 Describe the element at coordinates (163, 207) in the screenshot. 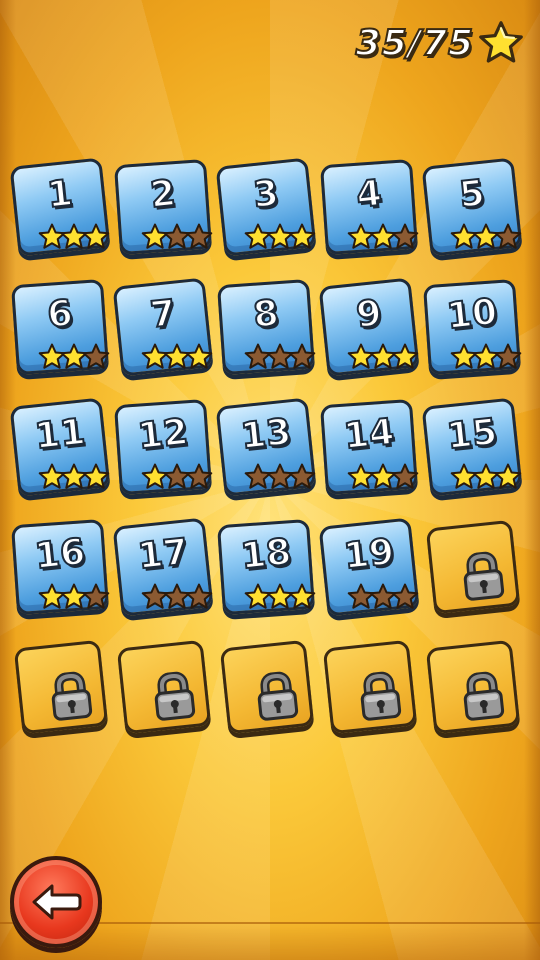

I see `level-tile-2: 2` at that location.